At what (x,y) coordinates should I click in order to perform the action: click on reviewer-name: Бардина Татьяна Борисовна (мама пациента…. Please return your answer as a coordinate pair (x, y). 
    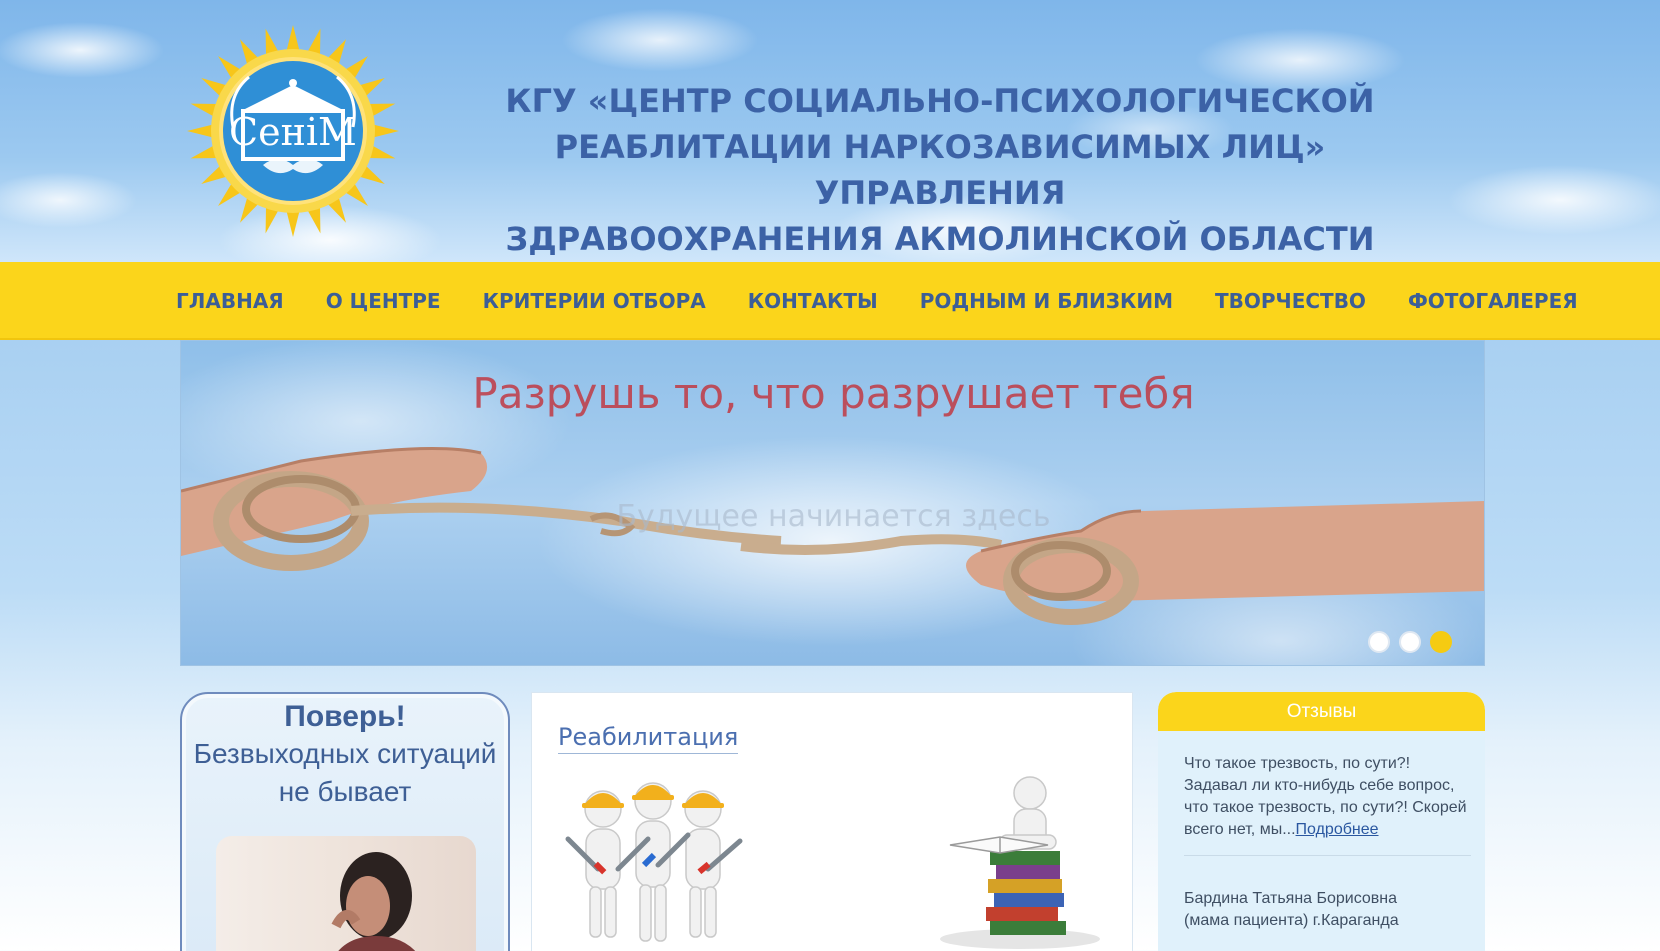
    Looking at the image, I should click on (1327, 910).